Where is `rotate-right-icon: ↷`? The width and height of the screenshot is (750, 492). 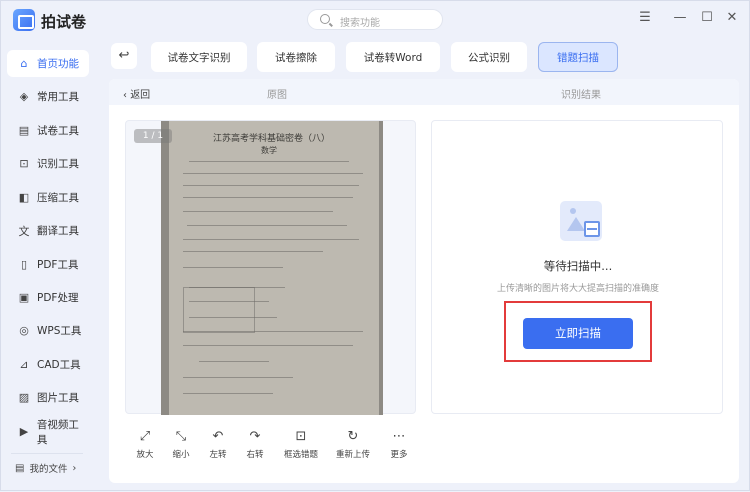
rotate-right-icon: ↷ is located at coordinates (255, 436).